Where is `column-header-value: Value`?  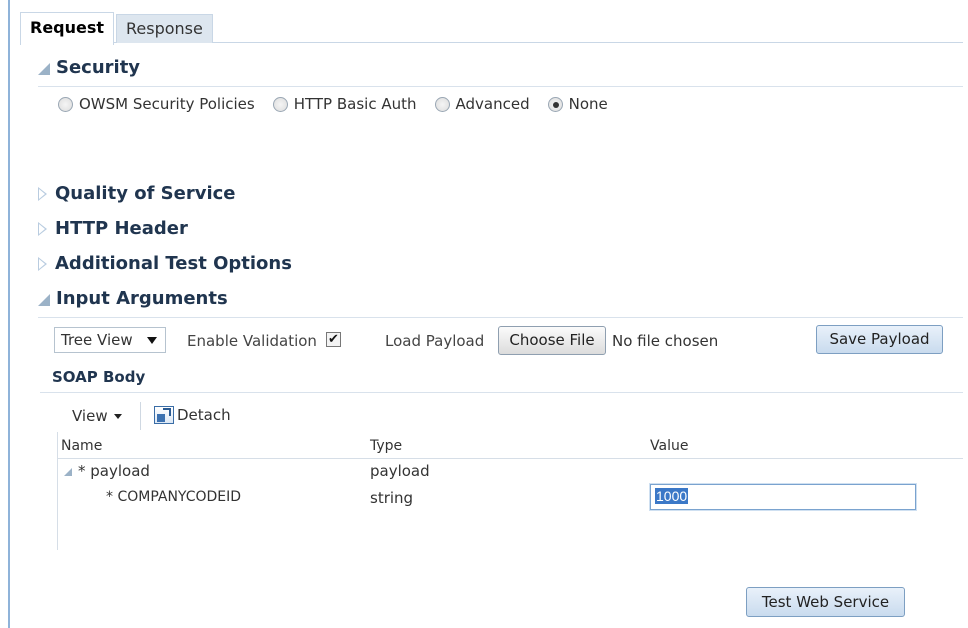
column-header-value: Value is located at coordinates (669, 446).